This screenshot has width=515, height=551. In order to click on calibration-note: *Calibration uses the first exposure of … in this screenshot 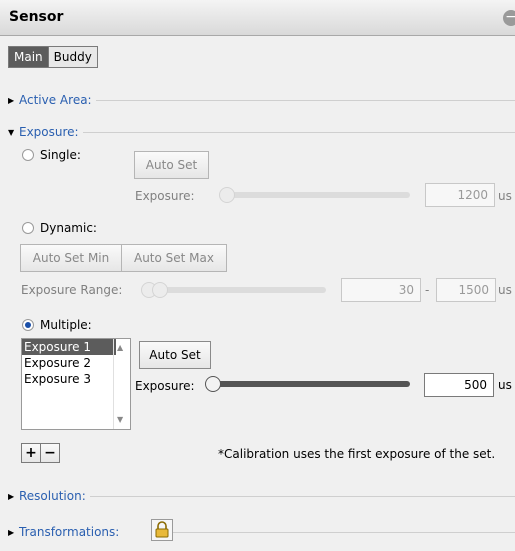, I will do `click(357, 454)`.